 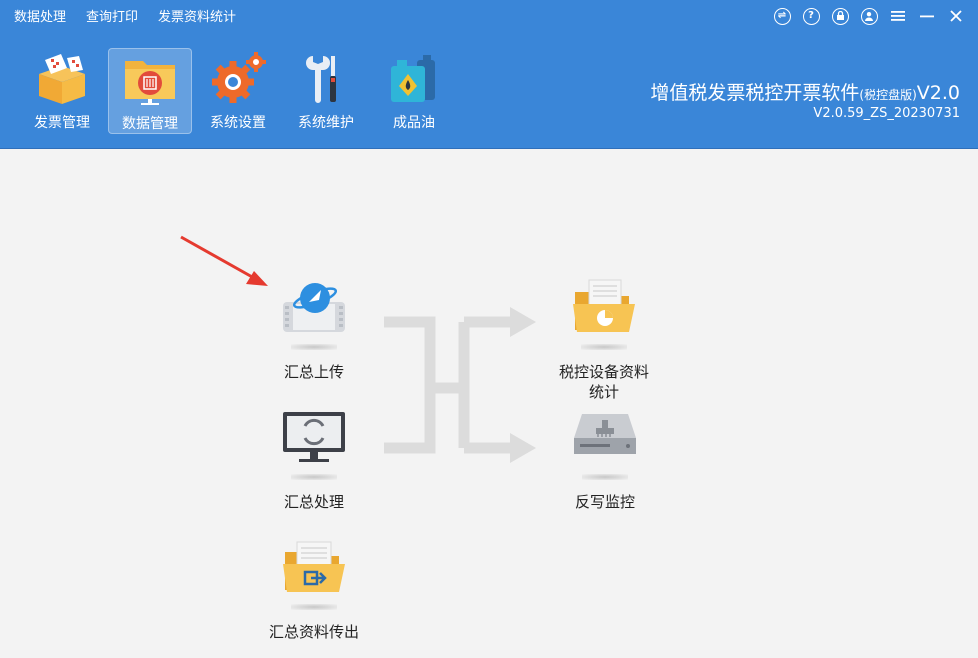 What do you see at coordinates (604, 502) in the screenshot?
I see `write-back-monitor-label: 反写监控` at bounding box center [604, 502].